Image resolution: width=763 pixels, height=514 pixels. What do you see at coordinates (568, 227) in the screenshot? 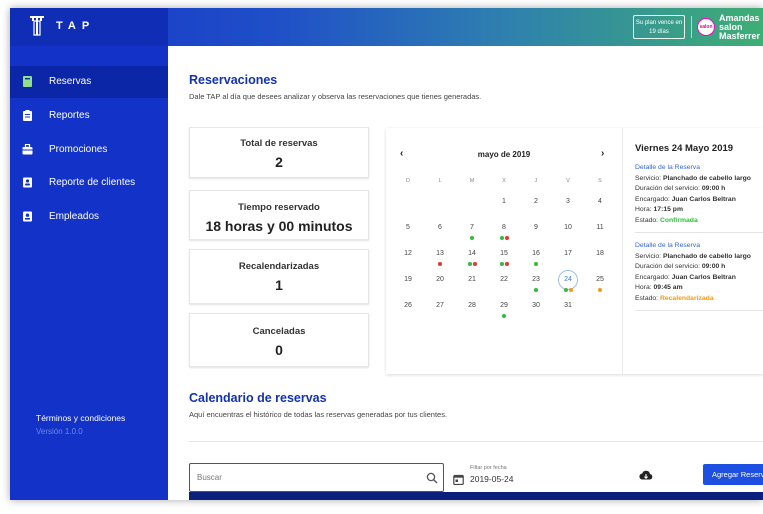
I see `calendar-day: 10` at bounding box center [568, 227].